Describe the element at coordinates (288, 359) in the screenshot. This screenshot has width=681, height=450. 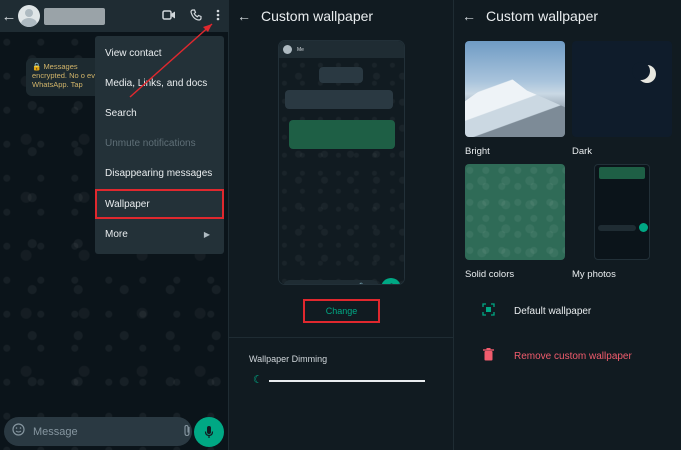
I see `wallpaper-dimming-label: Wallpaper Dimming` at that location.